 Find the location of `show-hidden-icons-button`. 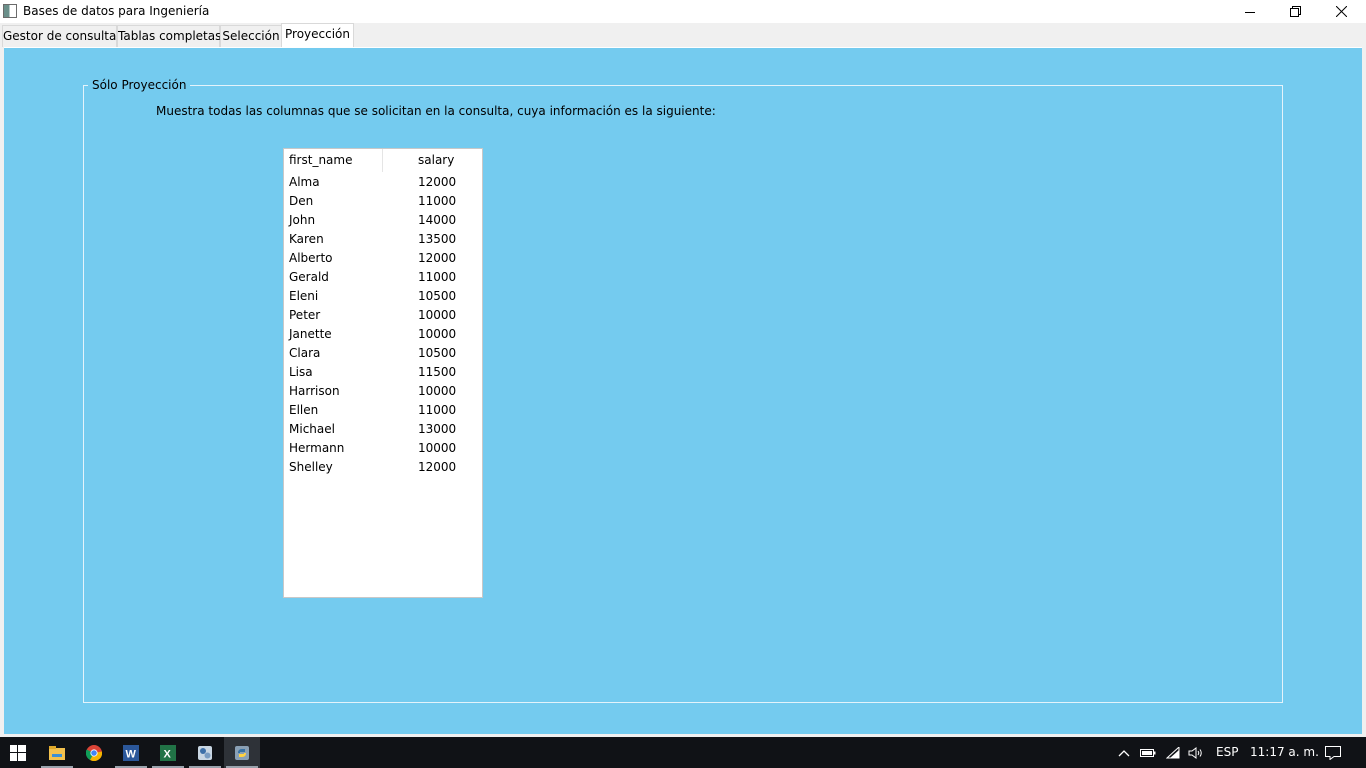

show-hidden-icons-button is located at coordinates (1124, 752).